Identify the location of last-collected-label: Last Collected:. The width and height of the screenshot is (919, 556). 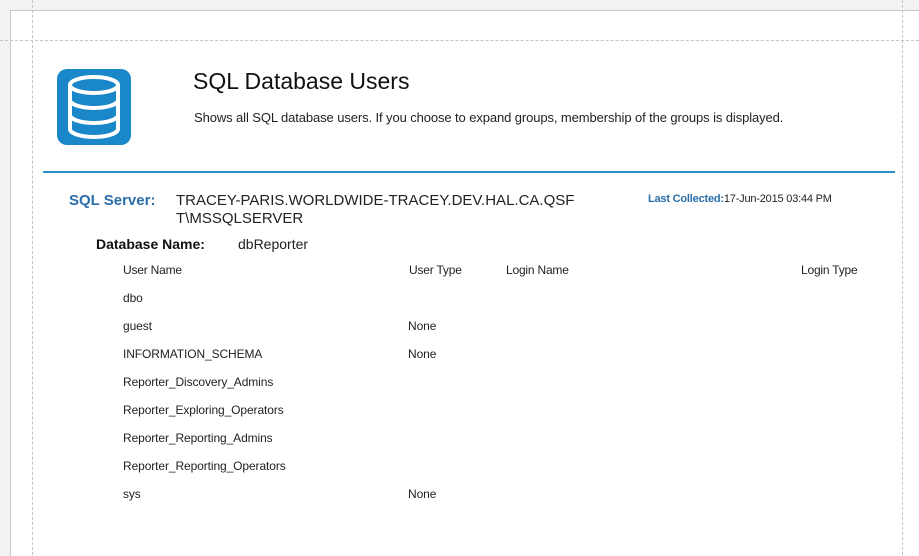
(686, 199).